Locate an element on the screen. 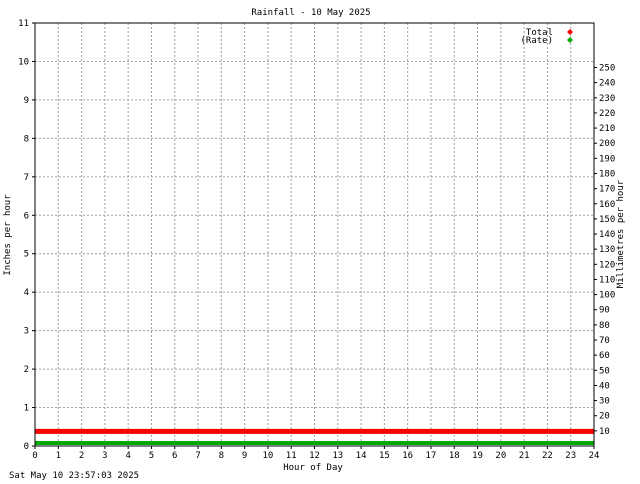  x-tick-label: 2 is located at coordinates (81, 456).